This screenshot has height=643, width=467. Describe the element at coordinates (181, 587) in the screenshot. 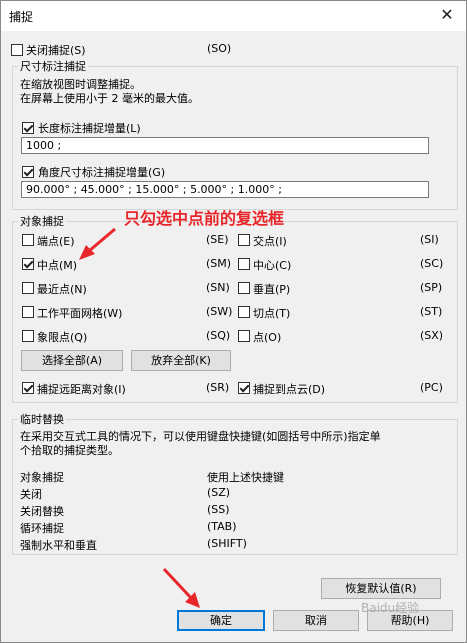

I see `arrow-to-ok-icon` at that location.